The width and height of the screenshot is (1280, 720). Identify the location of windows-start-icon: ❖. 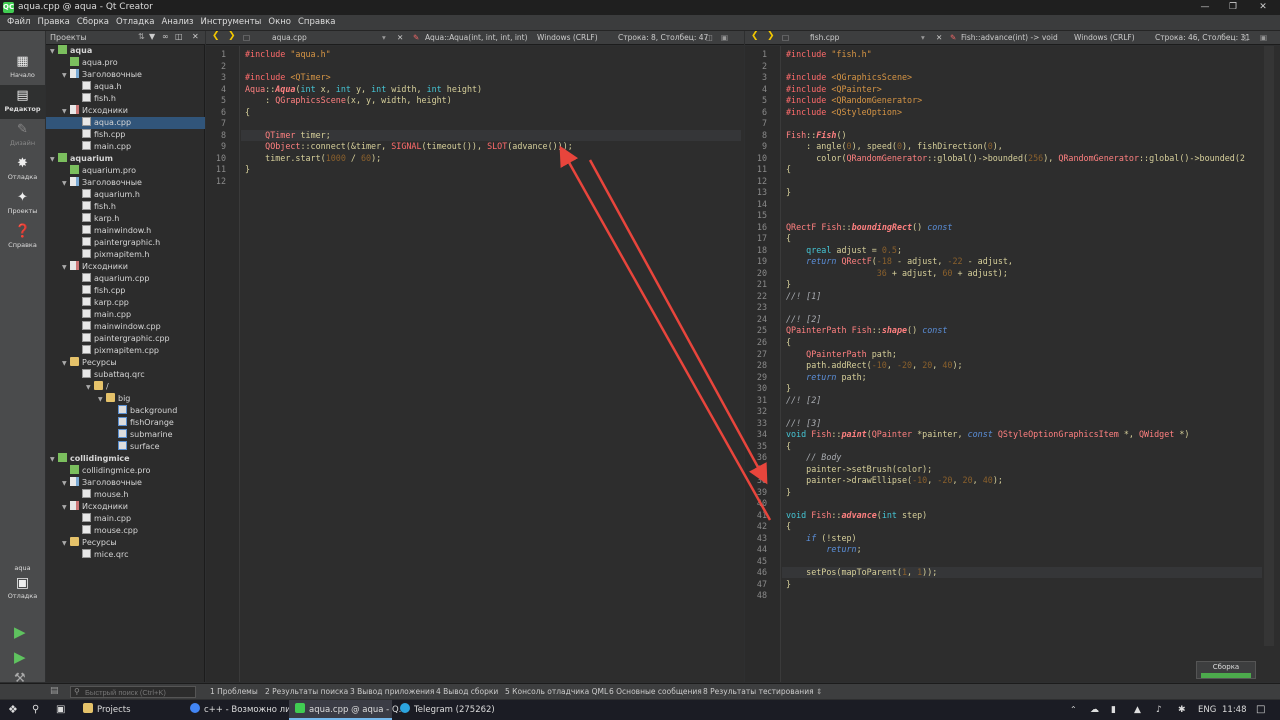
(13, 710).